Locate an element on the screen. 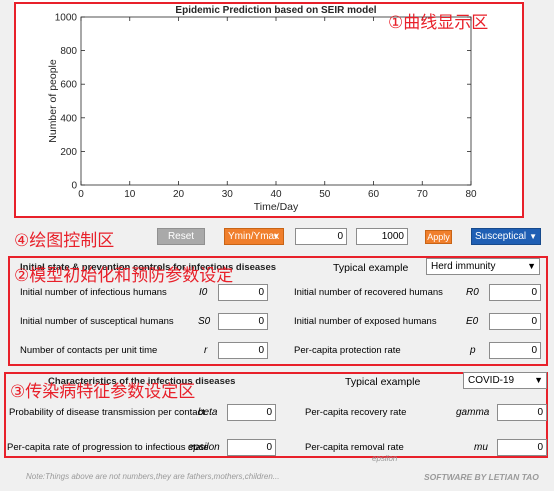  footer-credit: SOFTWARE BY LETIAN TAO is located at coordinates (481, 477).